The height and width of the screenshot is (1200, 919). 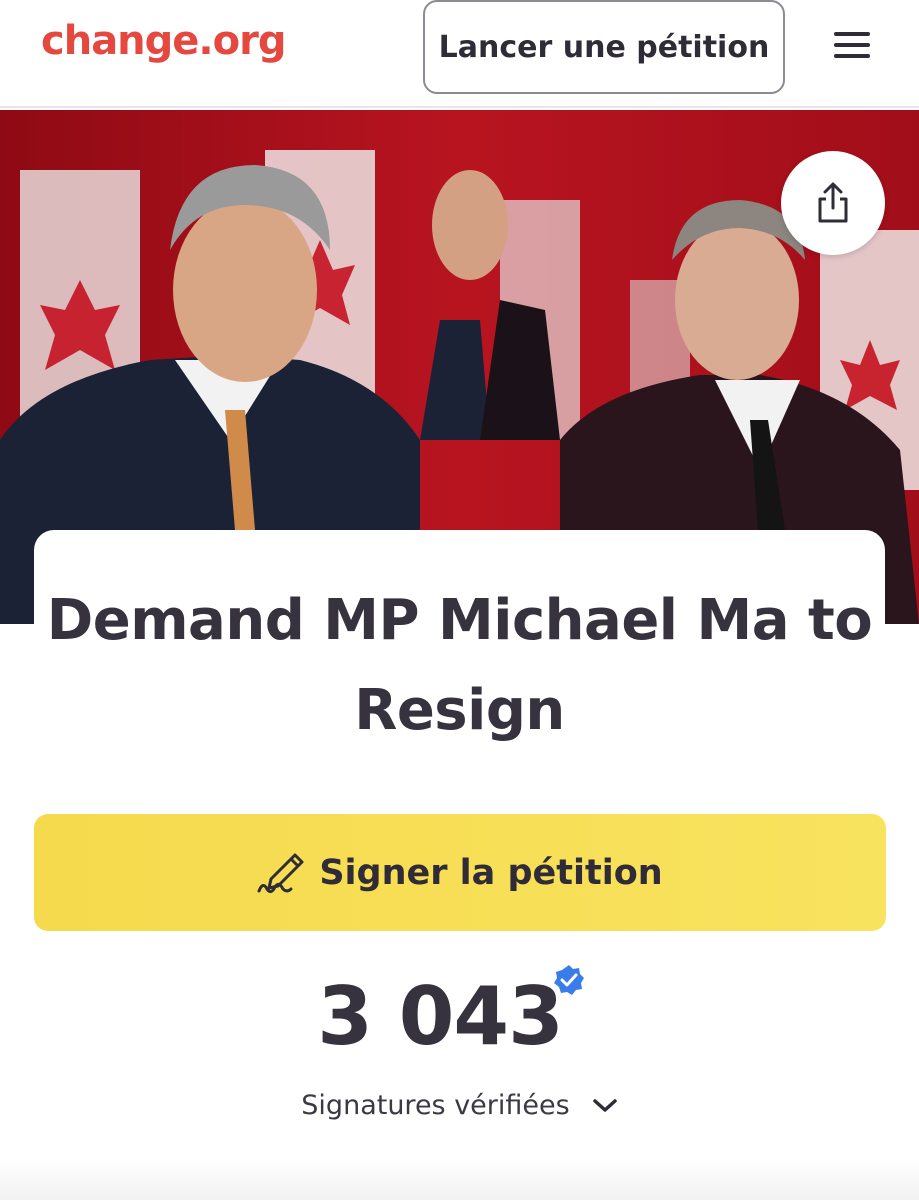 What do you see at coordinates (852, 45) in the screenshot?
I see `menu-icon` at bounding box center [852, 45].